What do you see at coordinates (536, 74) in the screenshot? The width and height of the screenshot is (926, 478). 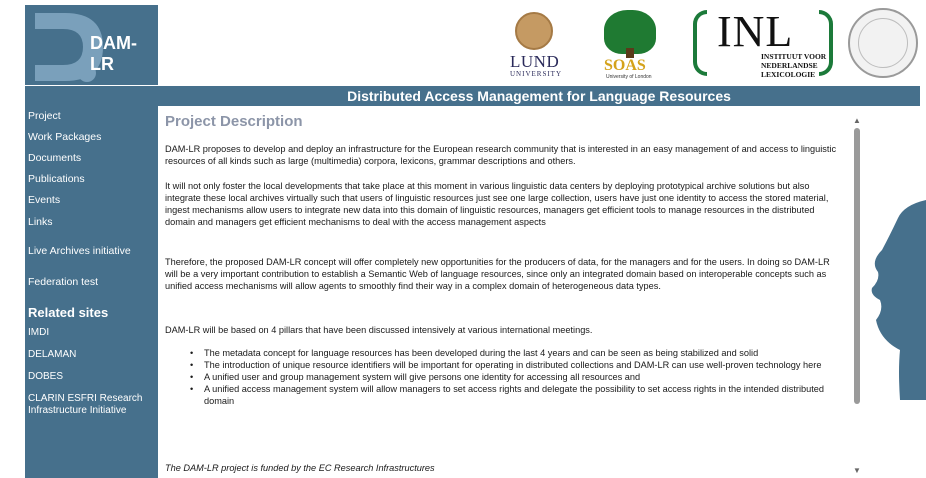 I see `lund-sub: UNIVERSITY` at bounding box center [536, 74].